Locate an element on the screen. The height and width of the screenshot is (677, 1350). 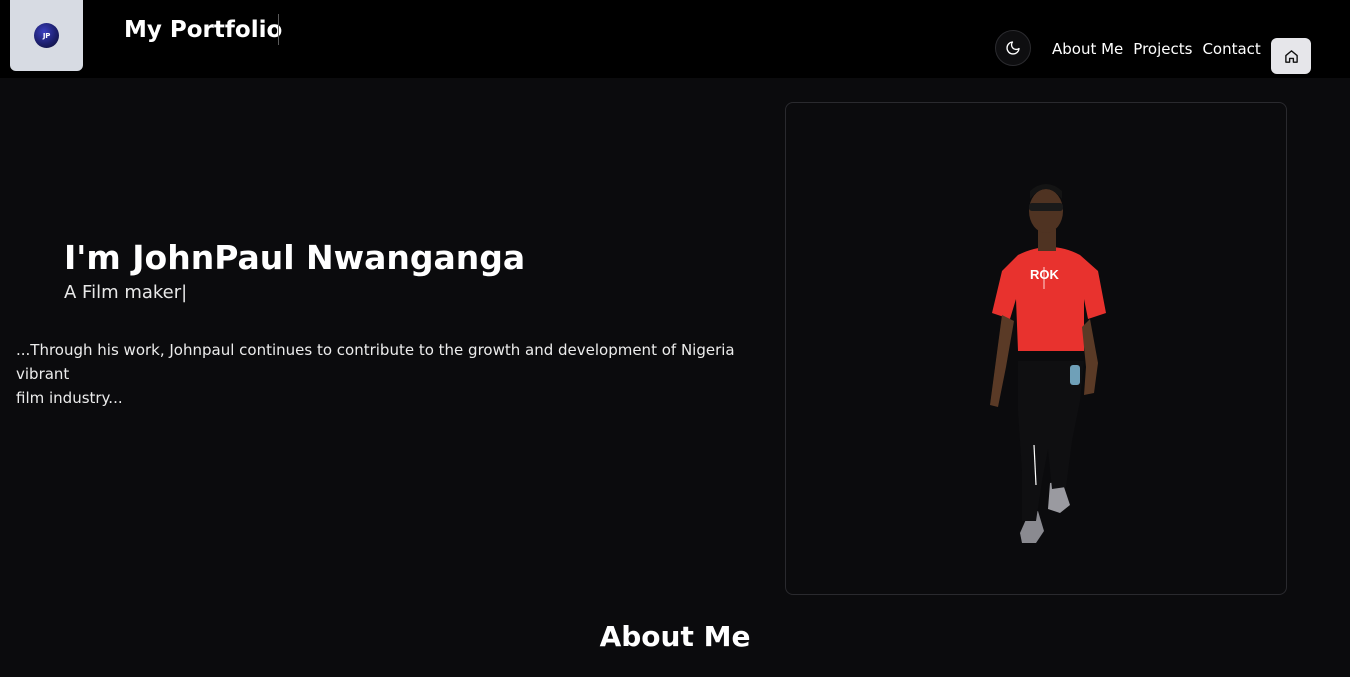
nav-link-about-me: About Me is located at coordinates (1087, 49).